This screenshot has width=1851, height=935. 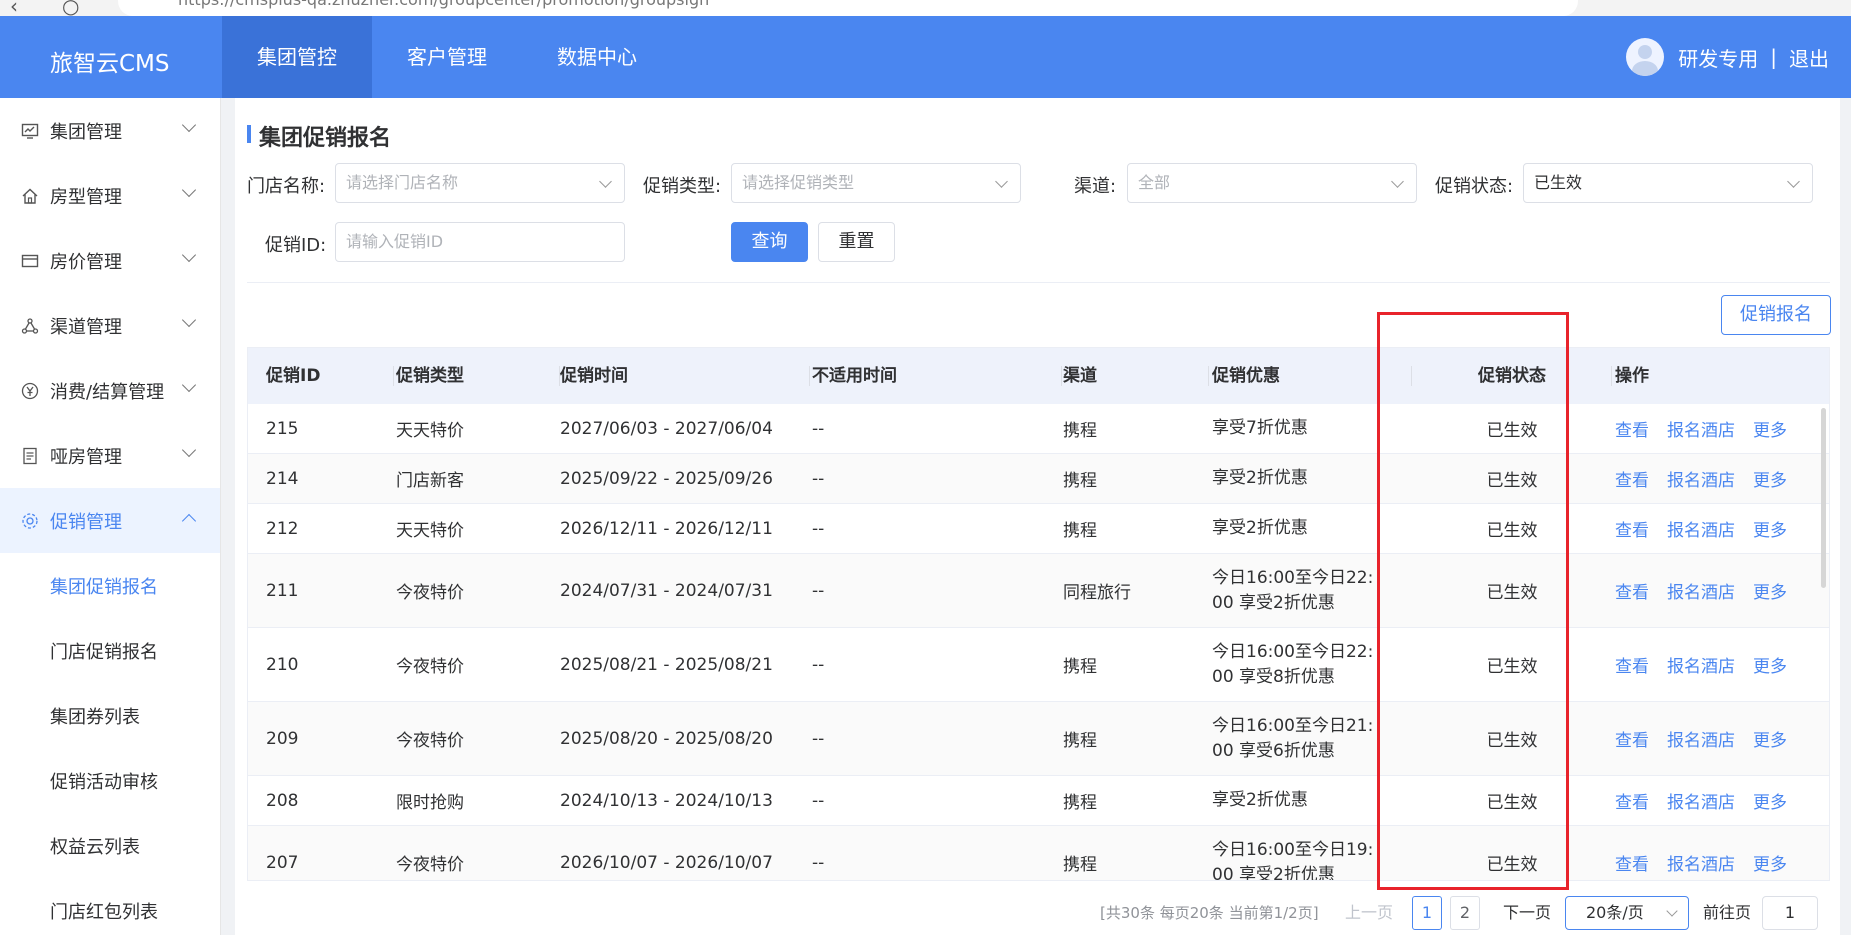 I want to click on sidebar-subitem-group-promotion-signup: 集团促销报名, so click(x=110, y=585).